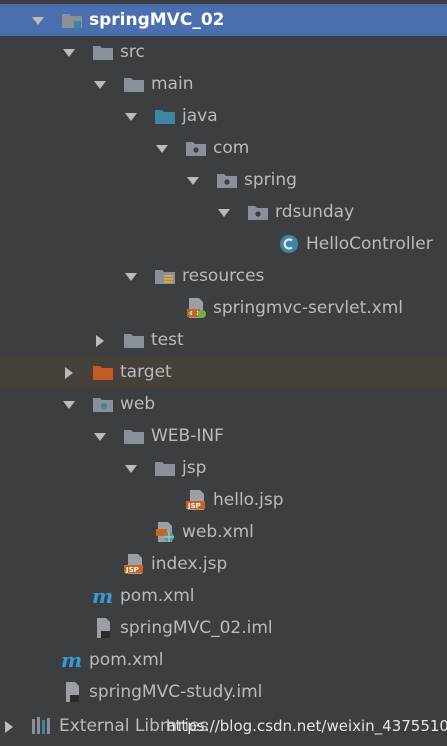  Describe the element at coordinates (223, 84) in the screenshot. I see `tree-row: main` at that location.